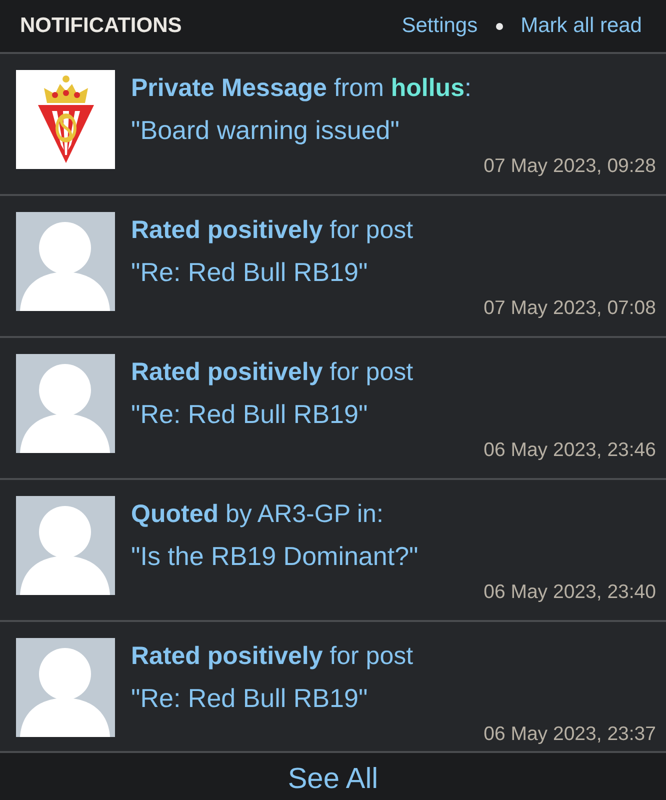 This screenshot has width=666, height=800. Describe the element at coordinates (333, 779) in the screenshot. I see `see-all-link: See All` at that location.